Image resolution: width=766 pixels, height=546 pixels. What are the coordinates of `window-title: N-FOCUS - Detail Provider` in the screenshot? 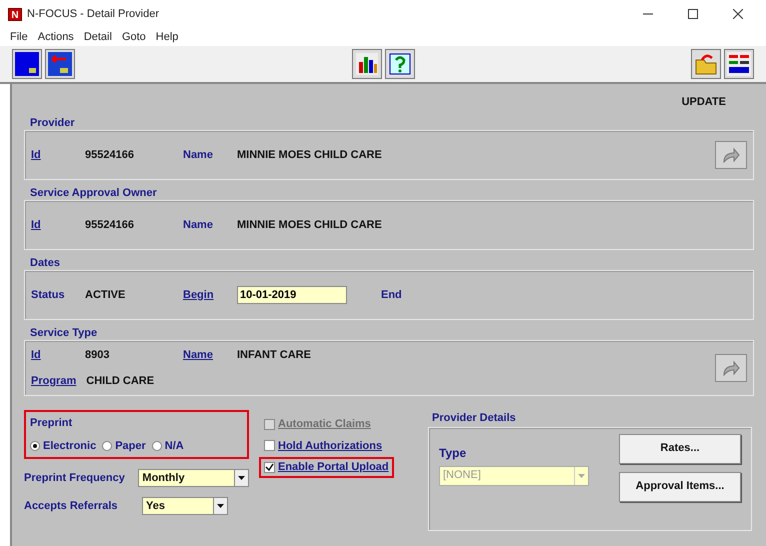 It's located at (93, 14).